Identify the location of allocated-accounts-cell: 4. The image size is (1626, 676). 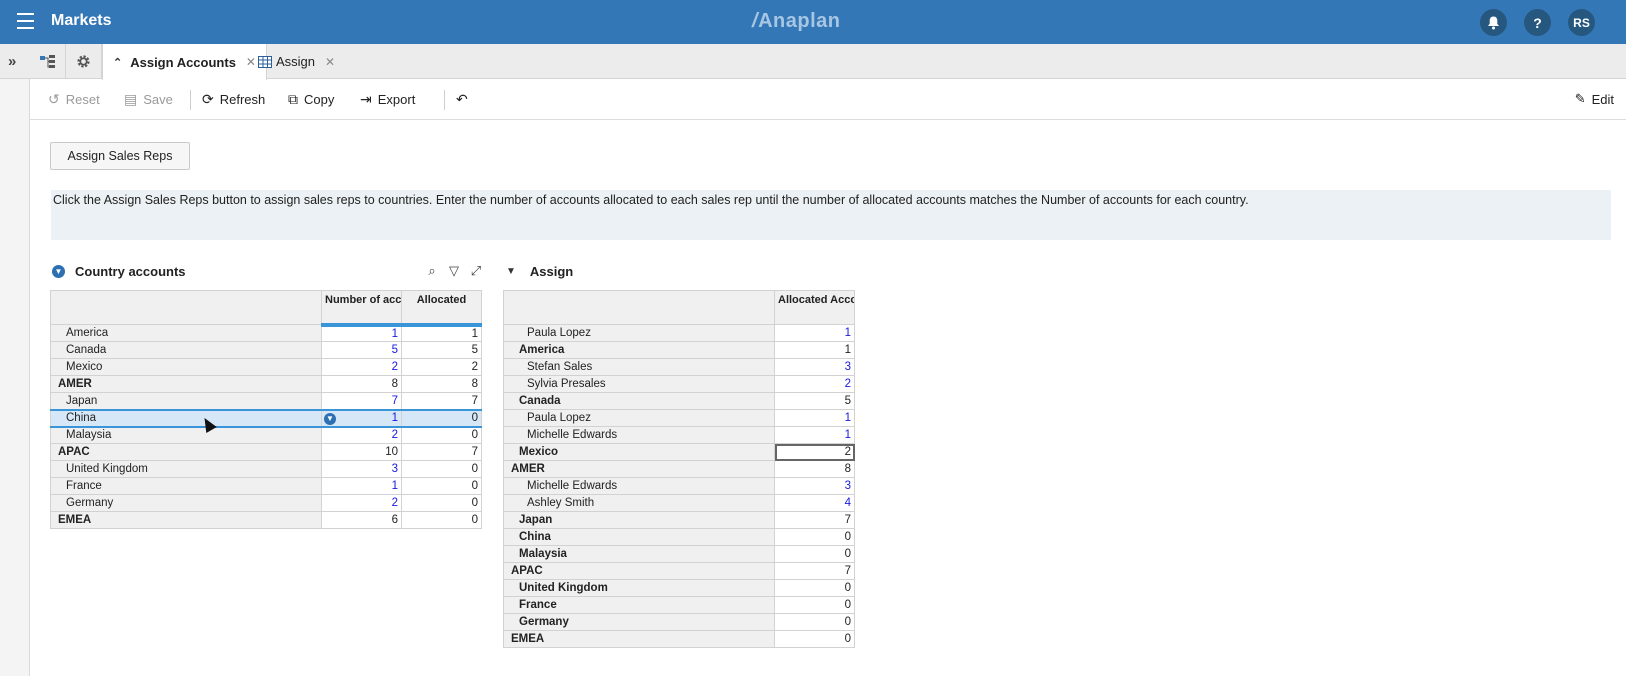
(814, 503).